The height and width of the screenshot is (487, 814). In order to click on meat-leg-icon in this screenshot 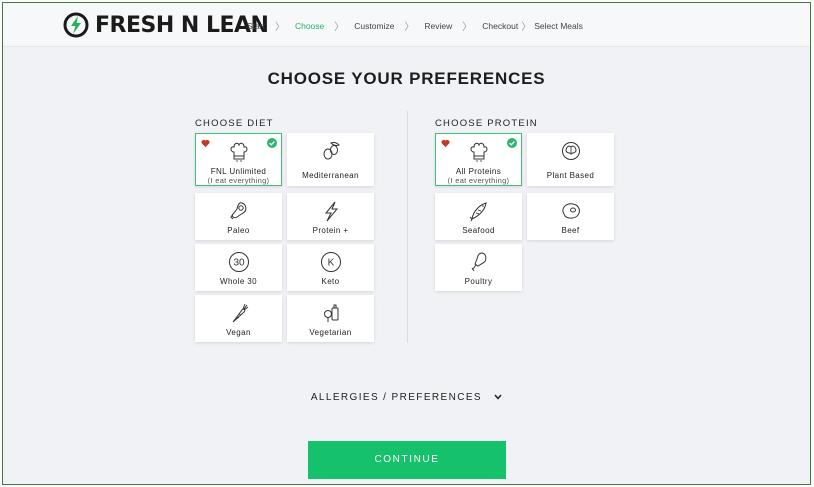, I will do `click(237, 211)`.